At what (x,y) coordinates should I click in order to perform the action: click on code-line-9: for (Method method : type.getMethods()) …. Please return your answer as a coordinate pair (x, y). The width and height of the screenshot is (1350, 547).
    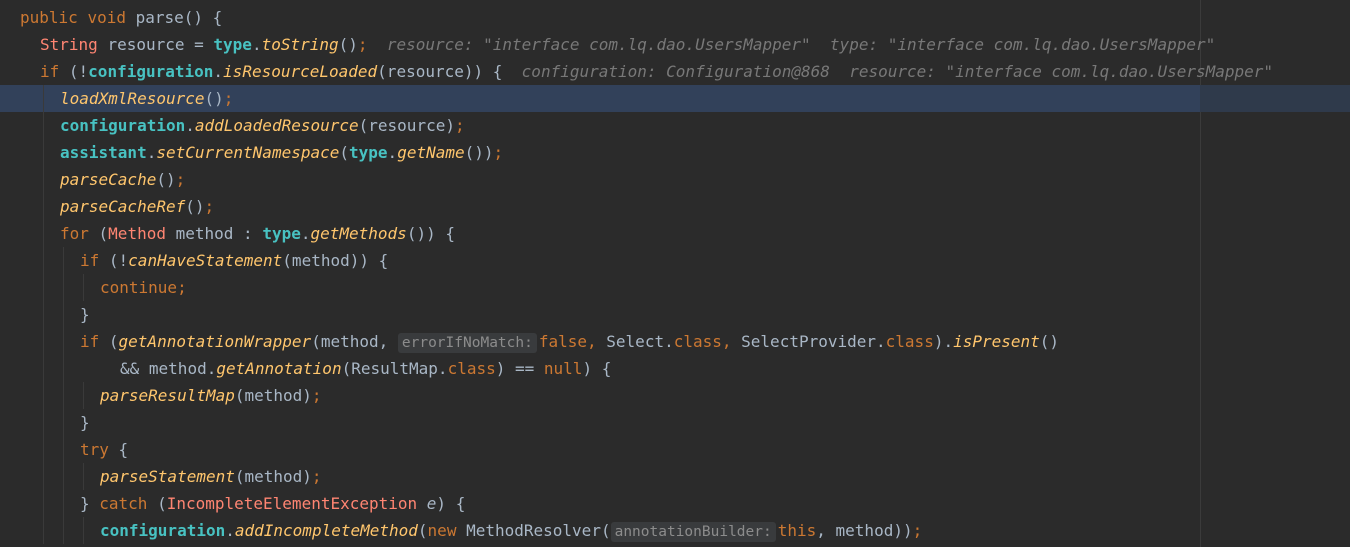
    Looking at the image, I should click on (675, 233).